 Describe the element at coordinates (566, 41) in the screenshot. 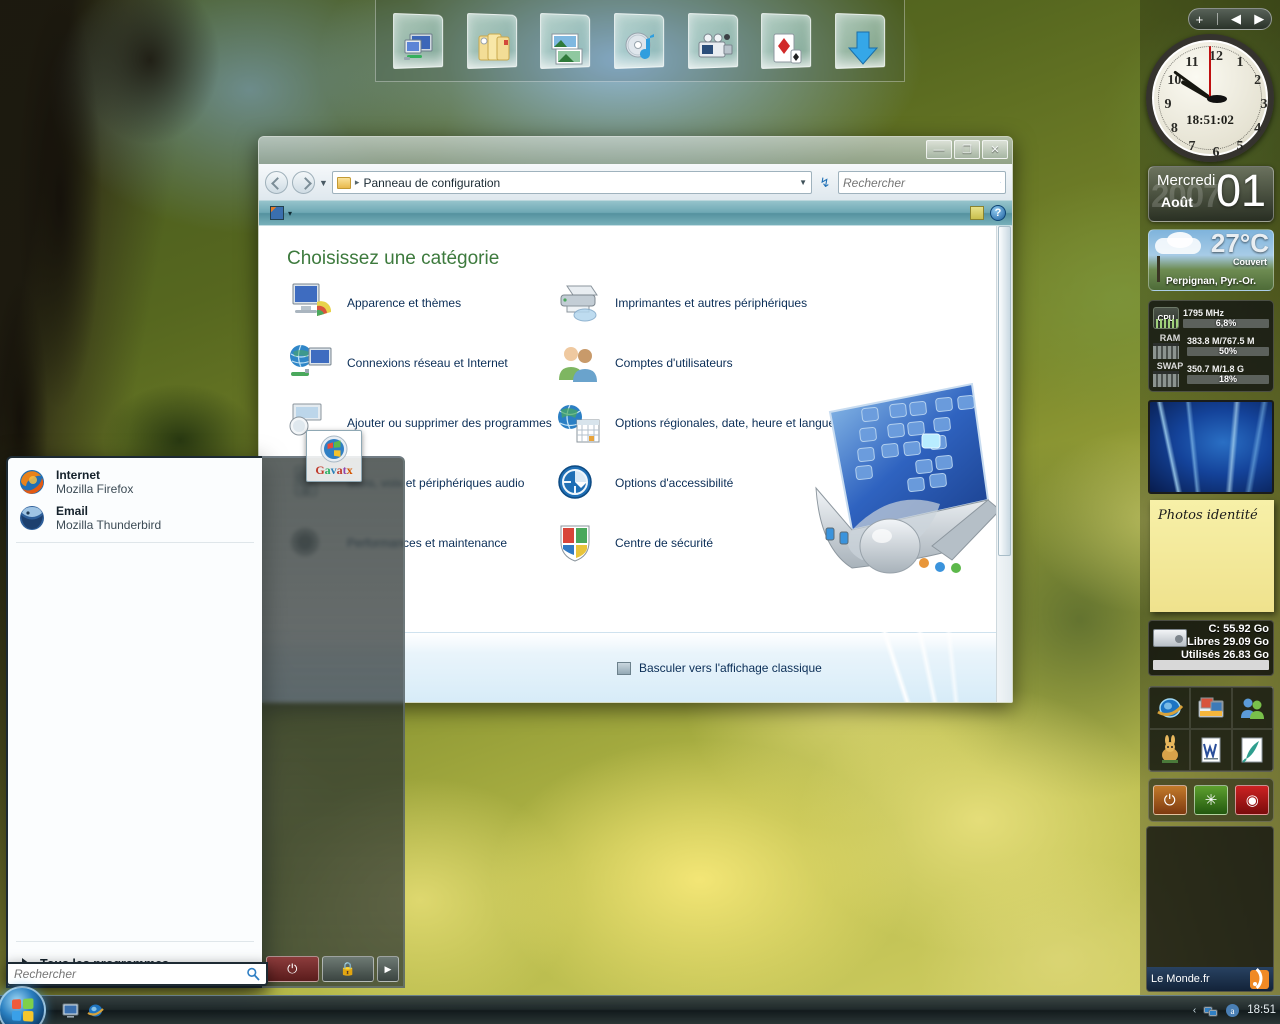

I see `dock-item-folder-images` at that location.